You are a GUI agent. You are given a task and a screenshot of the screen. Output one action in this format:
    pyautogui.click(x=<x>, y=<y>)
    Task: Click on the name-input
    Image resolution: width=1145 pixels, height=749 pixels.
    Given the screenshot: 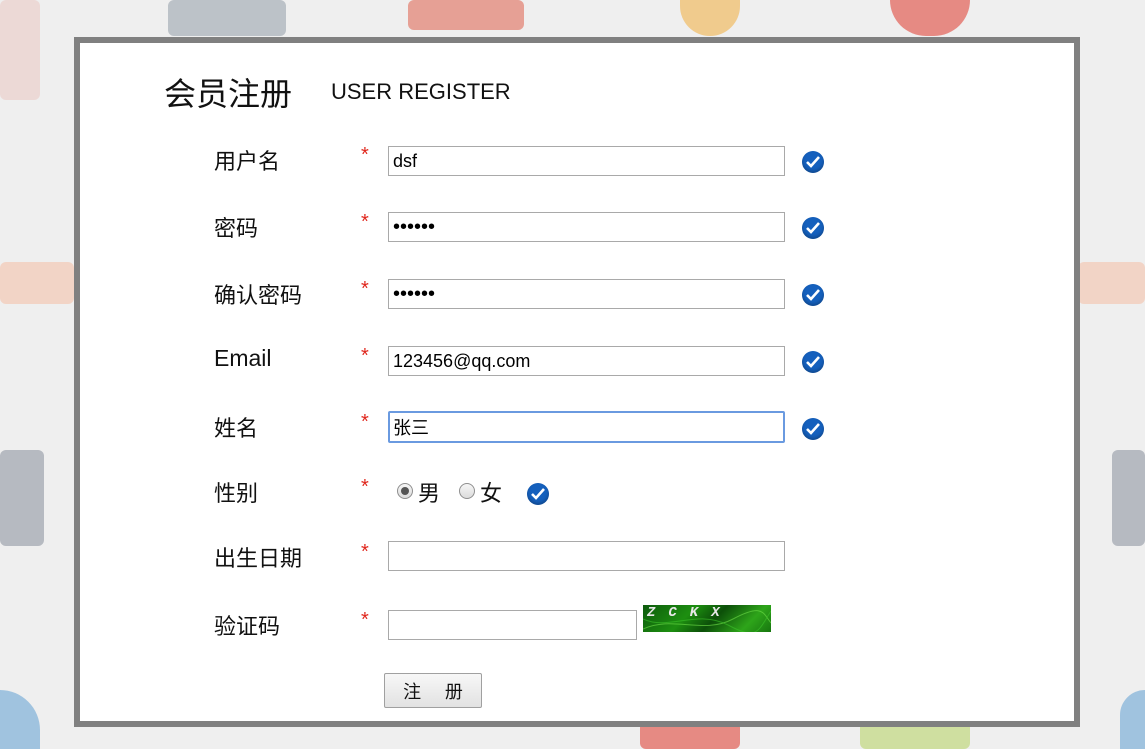 What is the action you would take?
    pyautogui.click(x=586, y=427)
    